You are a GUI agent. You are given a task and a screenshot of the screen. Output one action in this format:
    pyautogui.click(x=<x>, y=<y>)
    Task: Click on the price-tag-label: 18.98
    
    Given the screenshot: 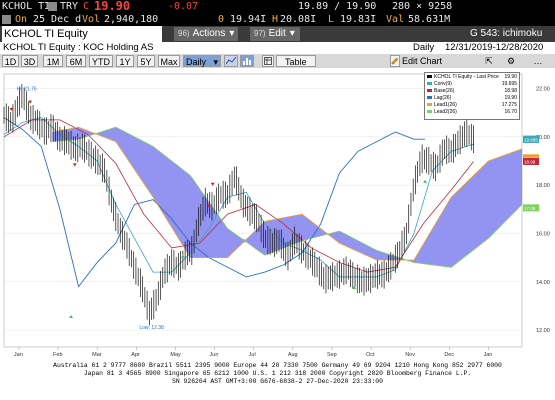 What is the action you would take?
    pyautogui.click(x=530, y=161)
    